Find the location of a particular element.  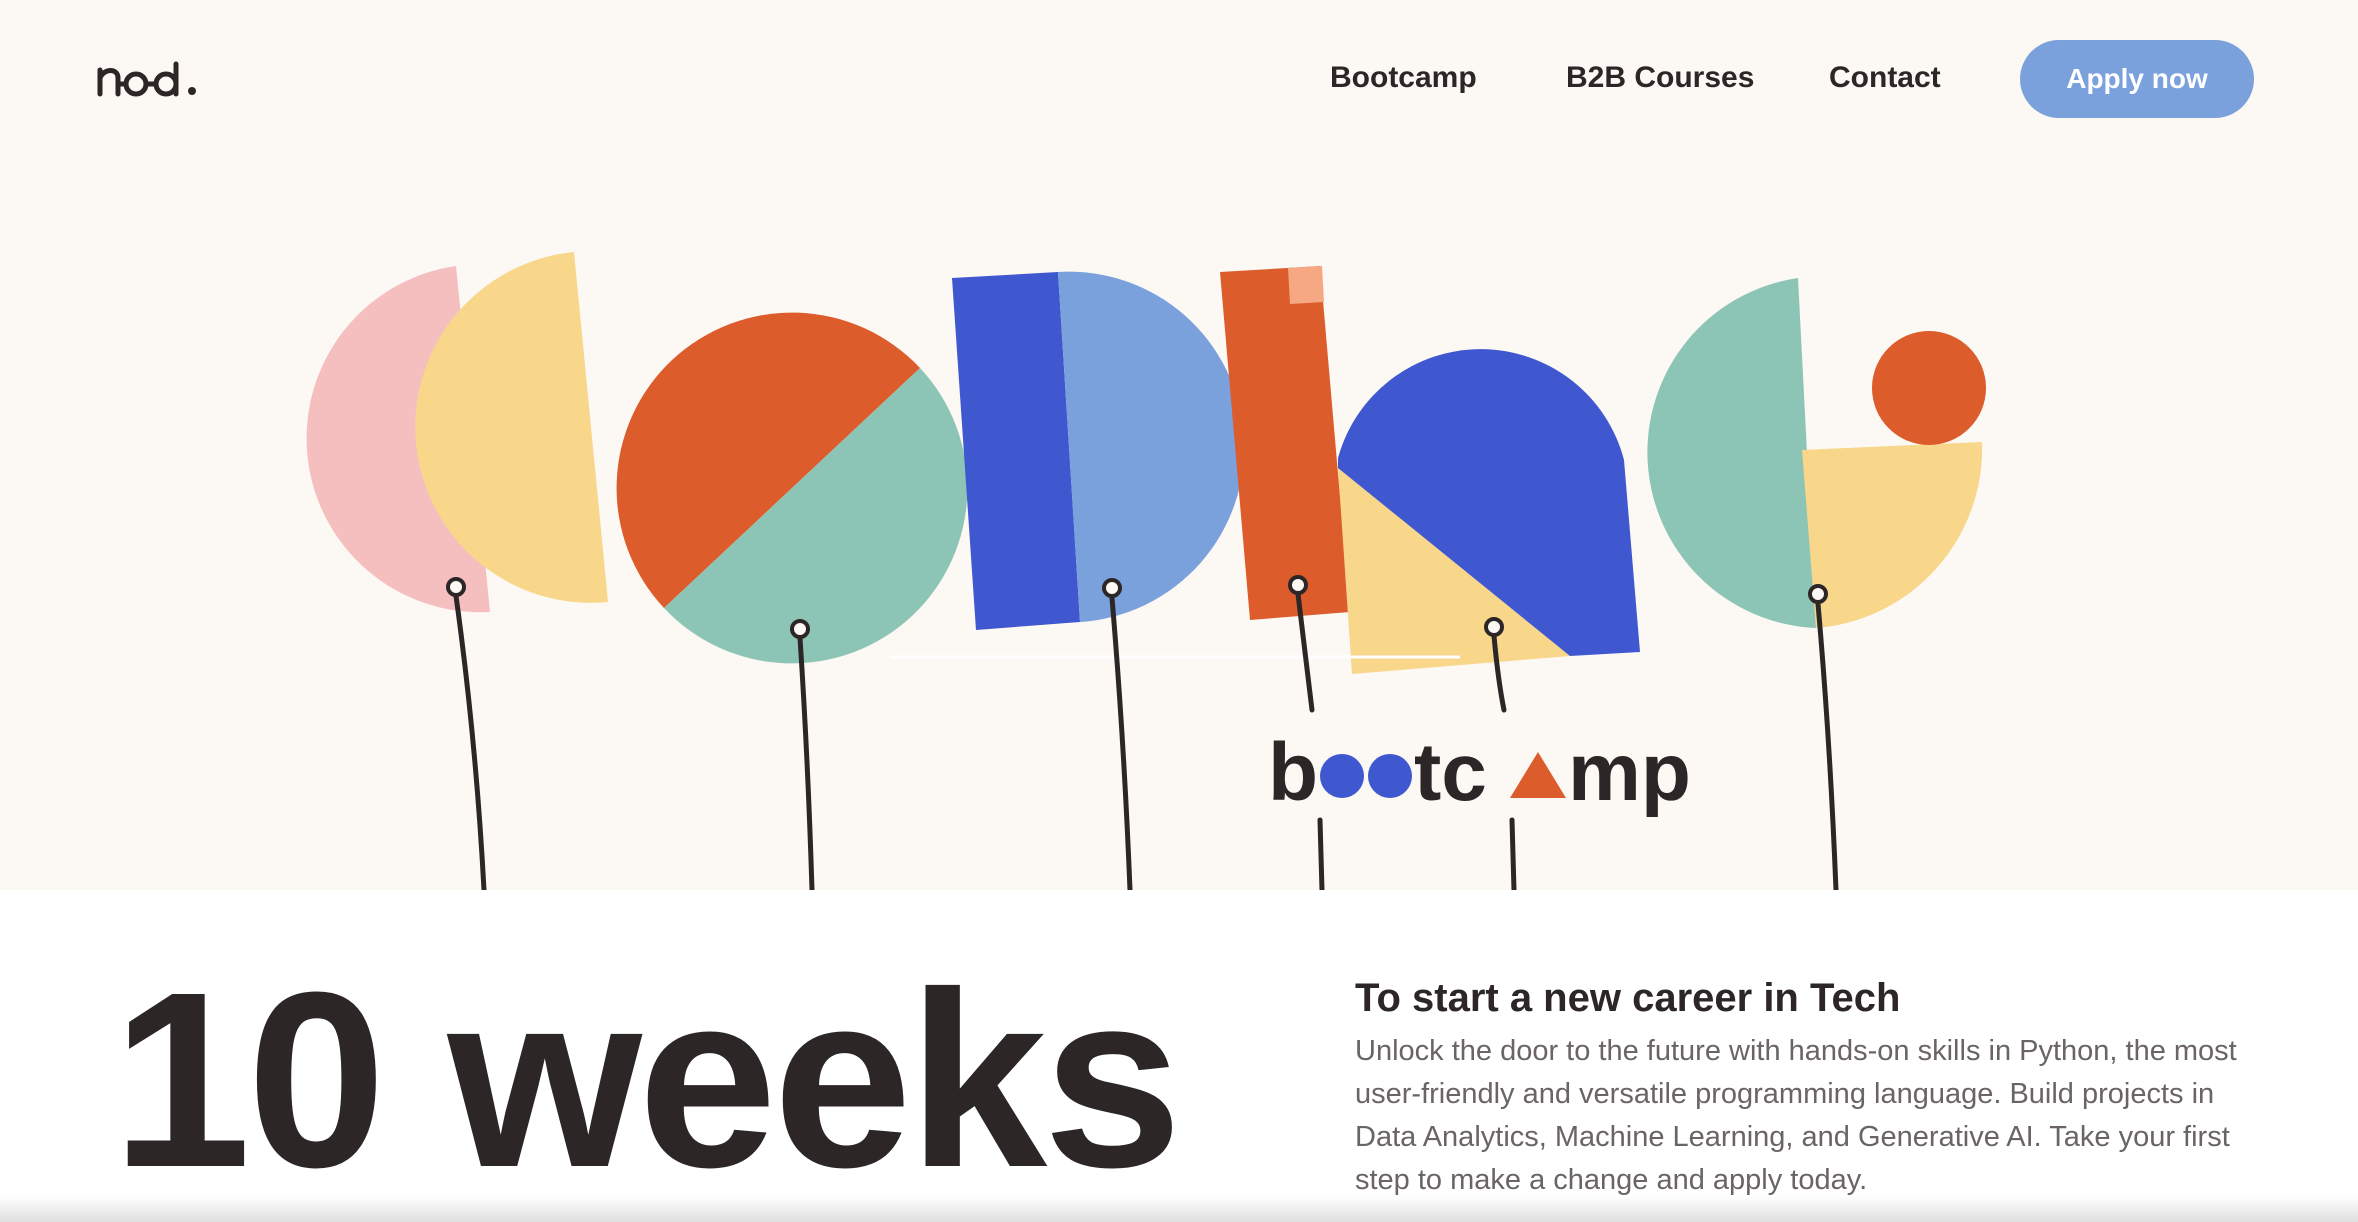

wordmark-a-triangle is located at coordinates (1538, 775).